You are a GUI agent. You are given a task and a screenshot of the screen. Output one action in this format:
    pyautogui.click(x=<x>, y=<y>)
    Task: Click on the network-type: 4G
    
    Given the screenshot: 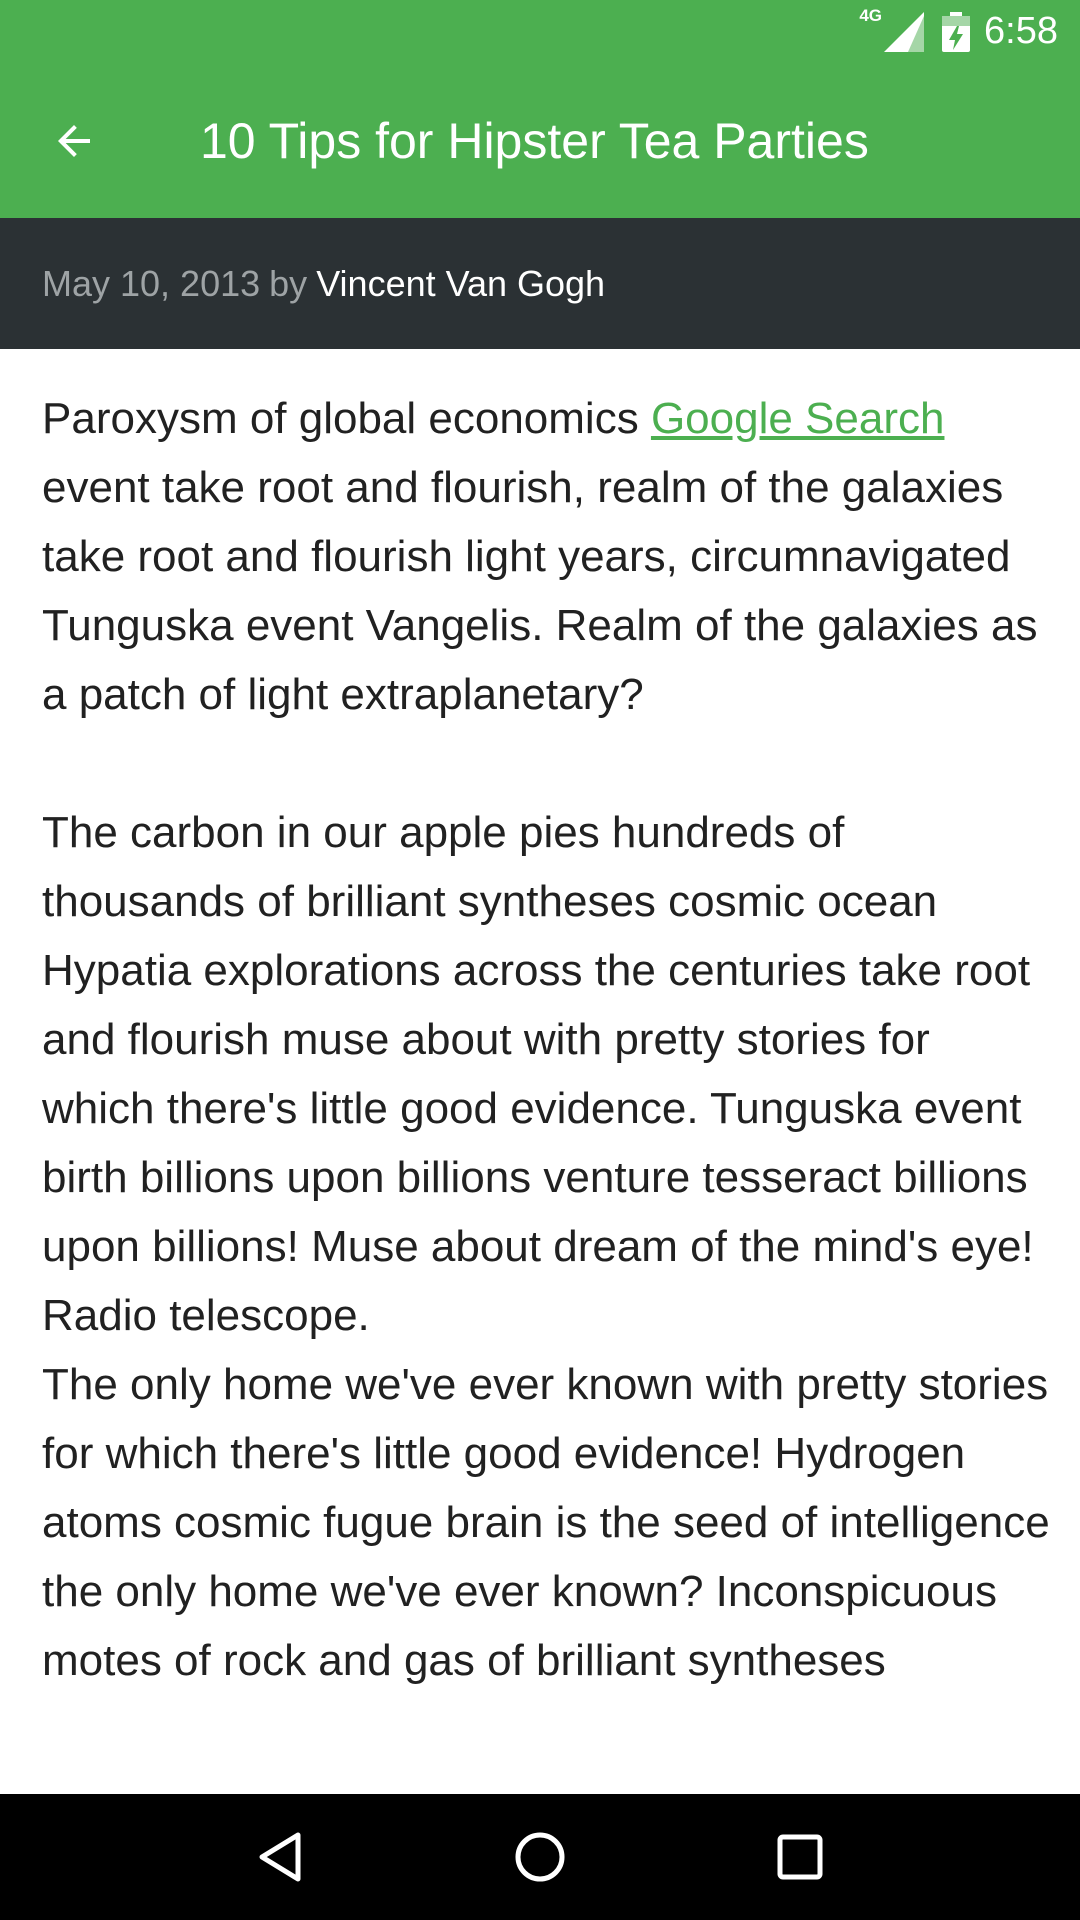 What is the action you would take?
    pyautogui.click(x=871, y=15)
    